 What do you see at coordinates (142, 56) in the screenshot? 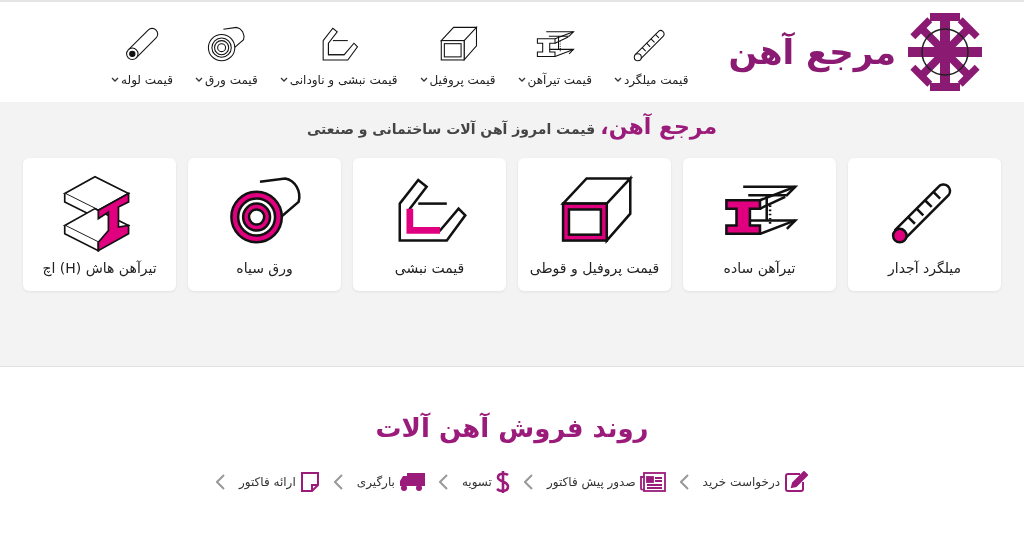
I see `nav-item: قیمت لوله` at bounding box center [142, 56].